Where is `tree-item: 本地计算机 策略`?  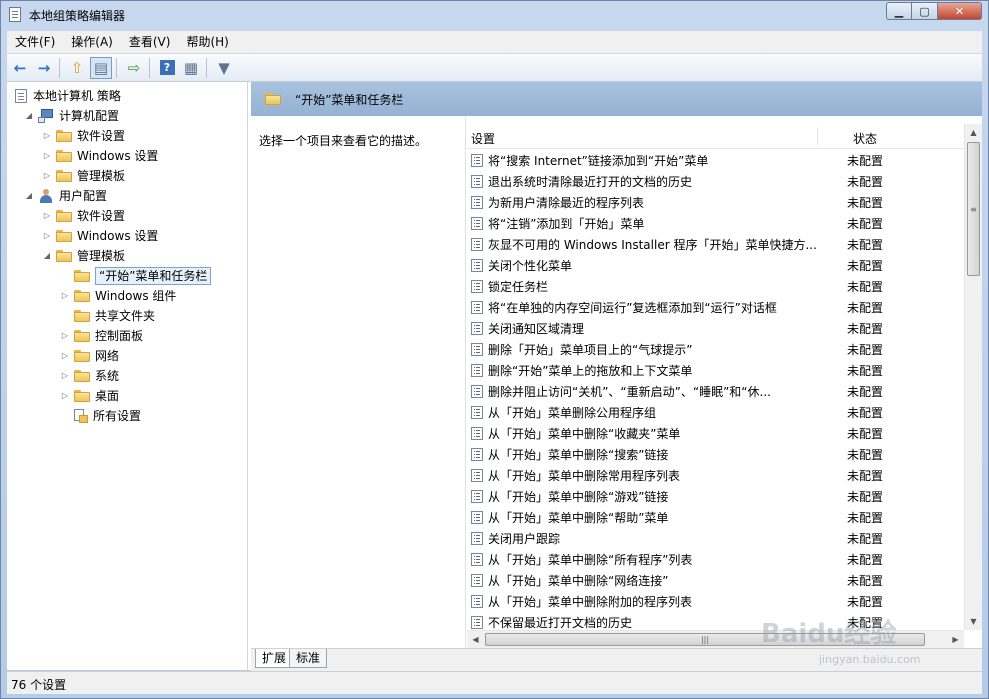
tree-item: 本地计算机 策略 is located at coordinates (67, 96).